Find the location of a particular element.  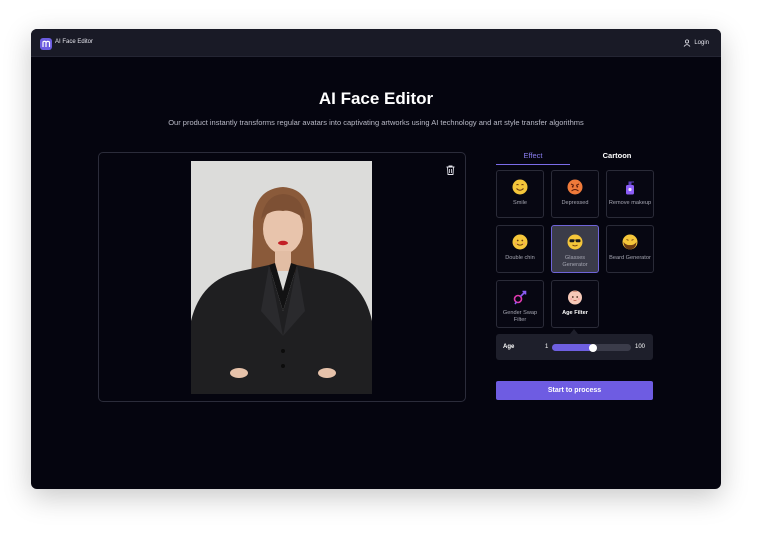

effect-gender-swap-filter: Gender Swap Filter is located at coordinates (520, 304).